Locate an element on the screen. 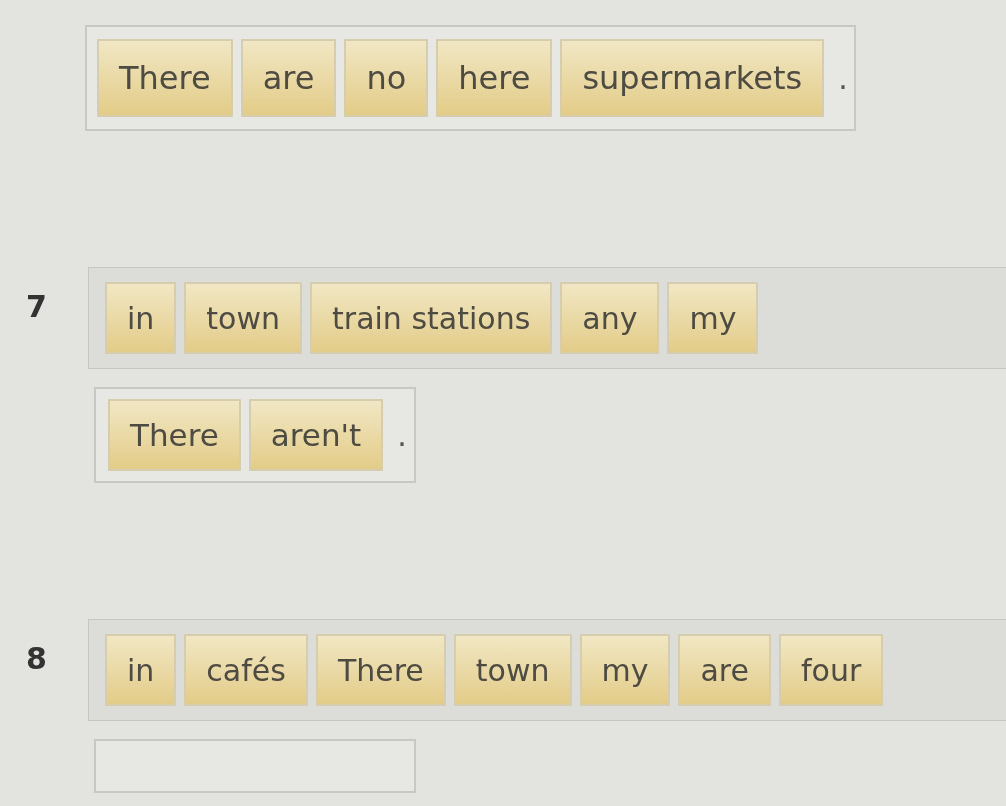 The height and width of the screenshot is (806, 1006). answer-box: There aren't . is located at coordinates (255, 435).